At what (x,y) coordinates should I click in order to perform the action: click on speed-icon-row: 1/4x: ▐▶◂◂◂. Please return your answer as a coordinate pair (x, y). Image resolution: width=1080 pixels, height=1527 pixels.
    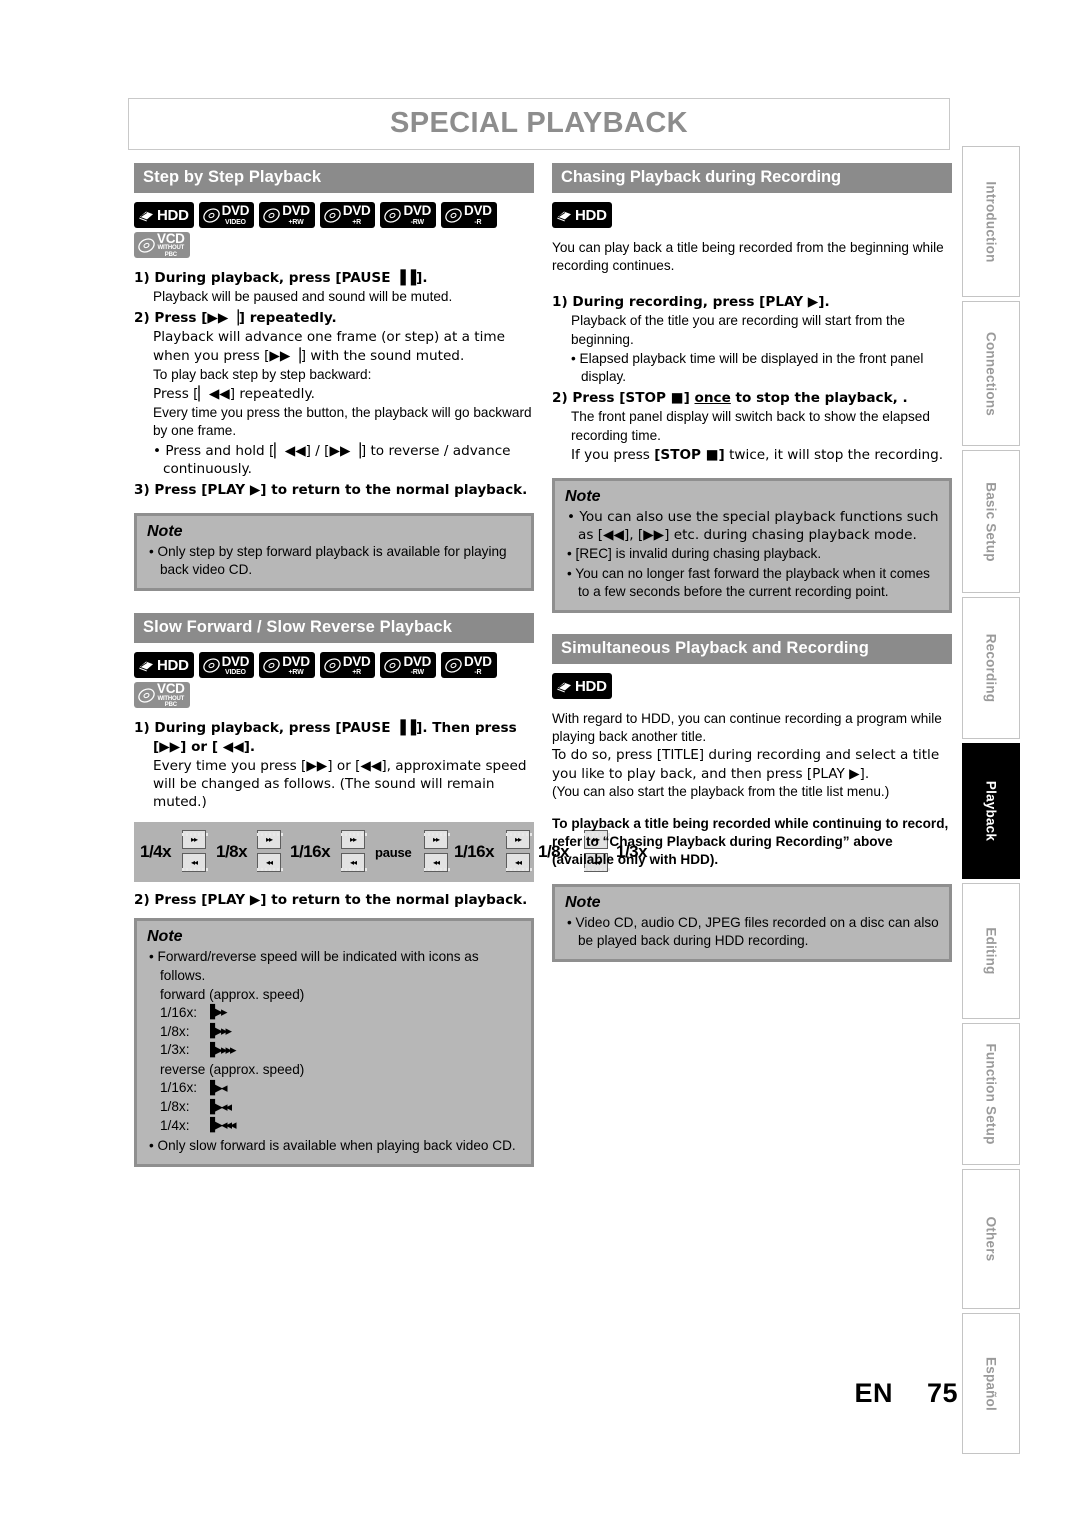
    Looking at the image, I should click on (334, 1126).